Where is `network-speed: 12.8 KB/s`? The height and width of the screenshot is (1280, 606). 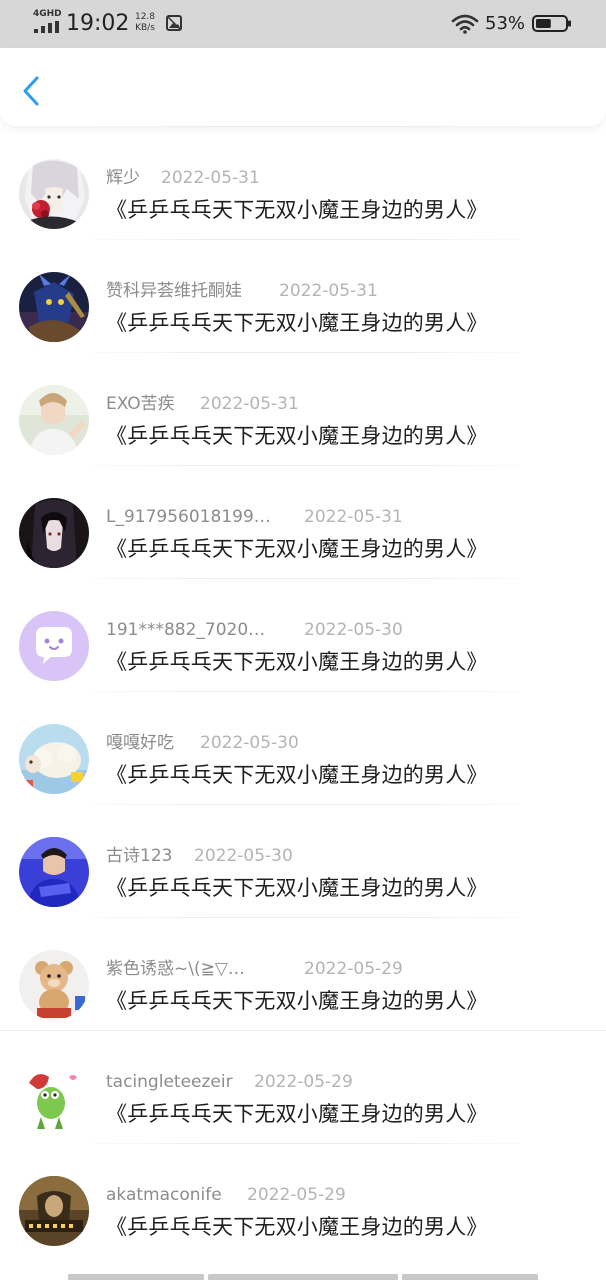
network-speed: 12.8 KB/s is located at coordinates (145, 23).